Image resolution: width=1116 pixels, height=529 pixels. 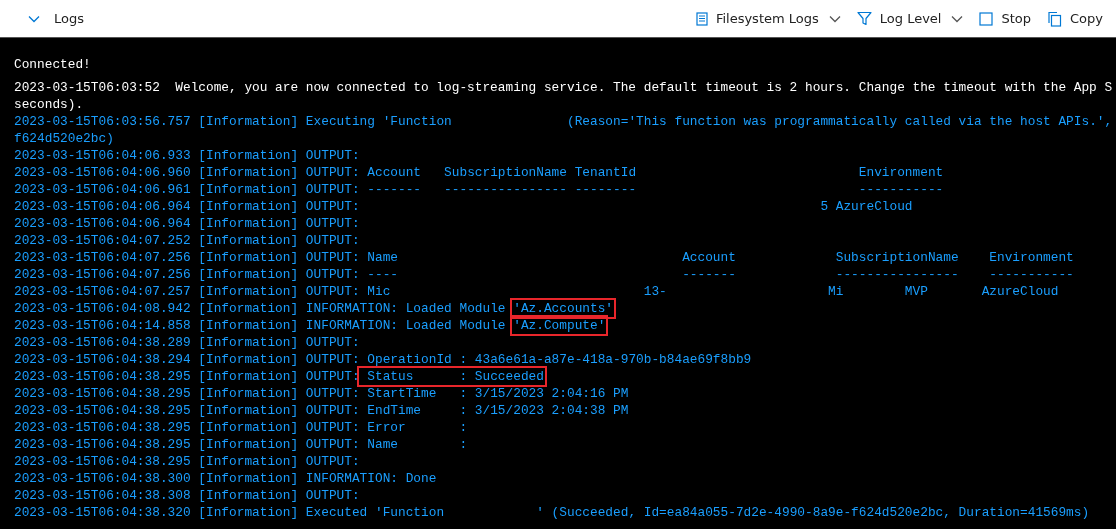 I want to click on log-line: 2023-03-15T06:04:06.961 [Information] OUTPUT: ------- ---------------- -------- -----------, so click(x=479, y=189).